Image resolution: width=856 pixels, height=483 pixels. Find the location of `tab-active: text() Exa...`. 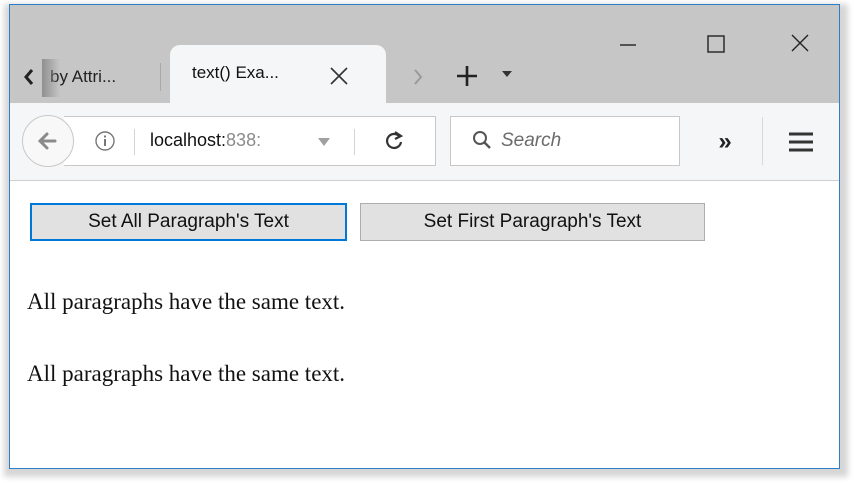

tab-active: text() Exa... is located at coordinates (278, 75).